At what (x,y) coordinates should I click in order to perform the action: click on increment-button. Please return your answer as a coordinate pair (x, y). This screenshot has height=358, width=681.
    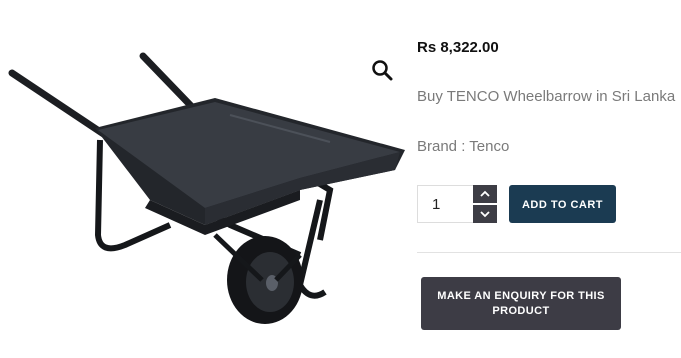
    Looking at the image, I should click on (485, 194).